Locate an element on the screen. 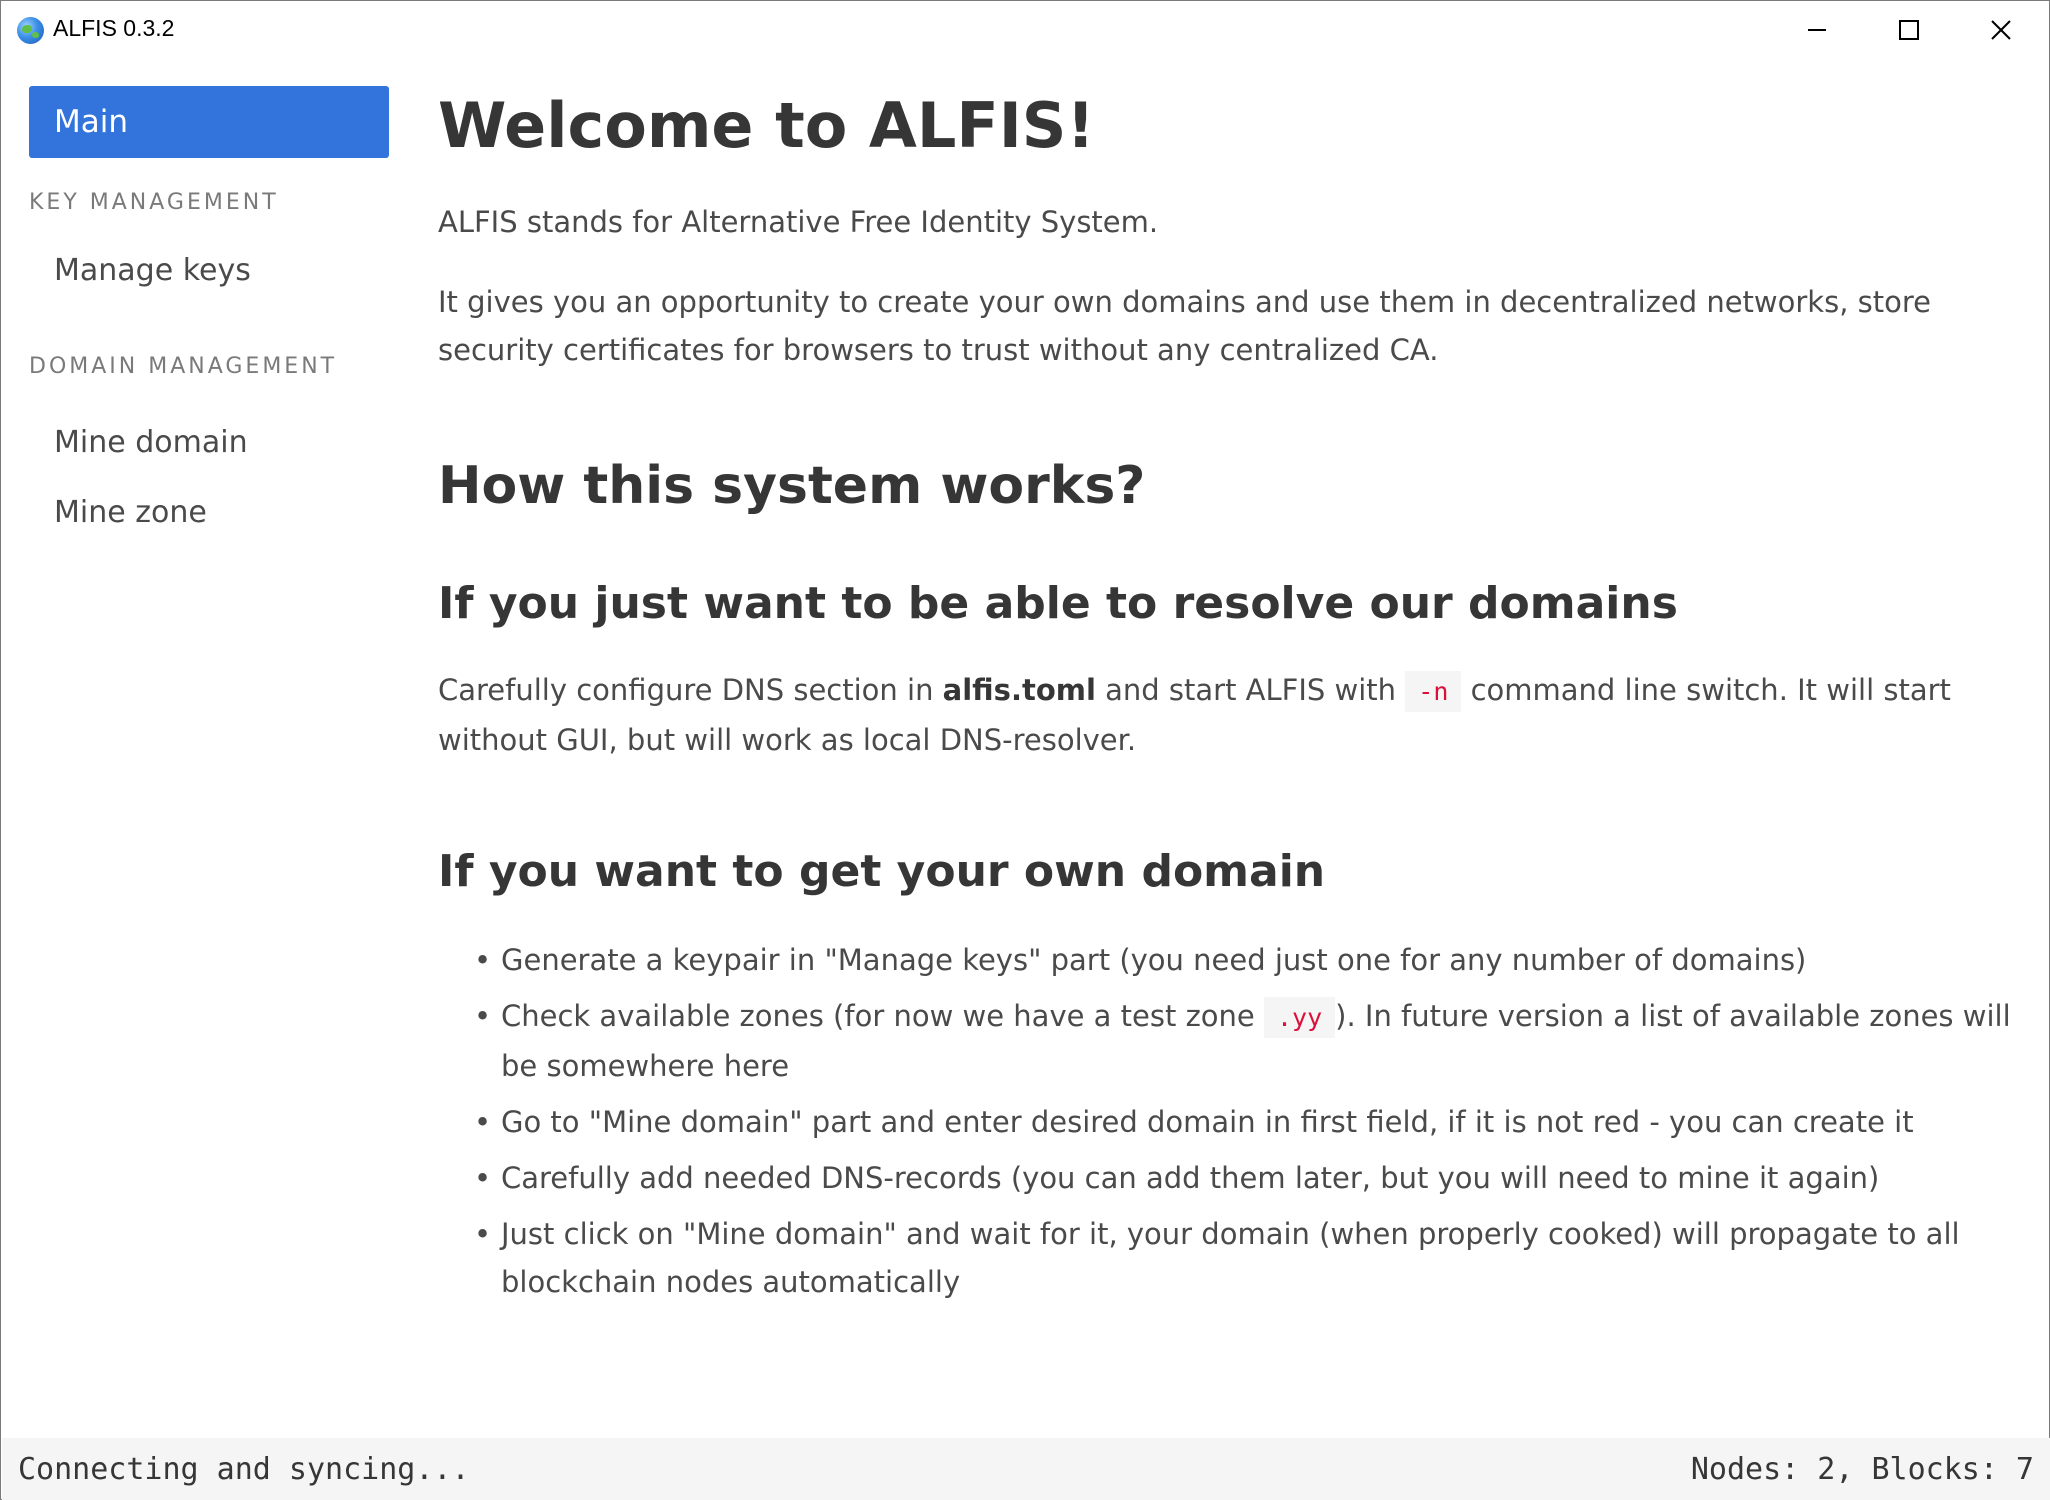  own-domain-heading: If you want to get your own domain is located at coordinates (882, 871).